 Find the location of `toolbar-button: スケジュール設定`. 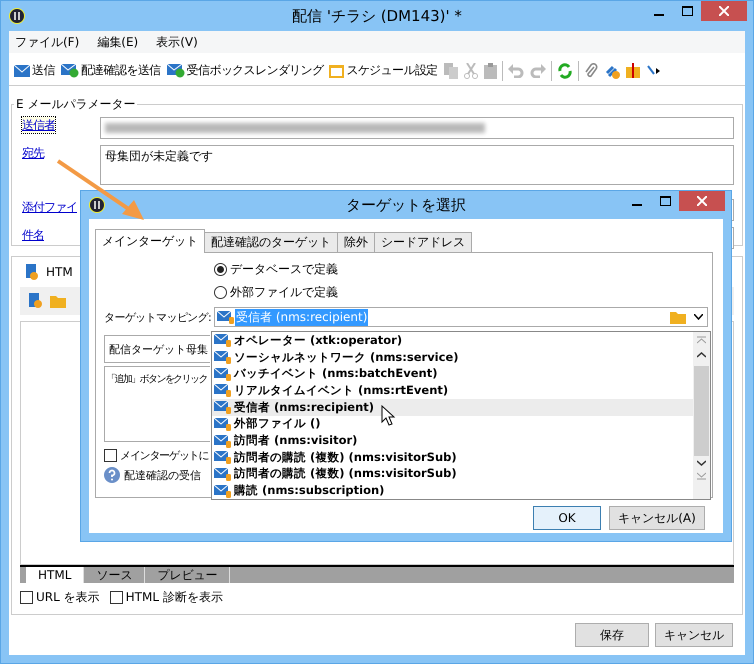

toolbar-button: スケジュール設定 is located at coordinates (383, 70).